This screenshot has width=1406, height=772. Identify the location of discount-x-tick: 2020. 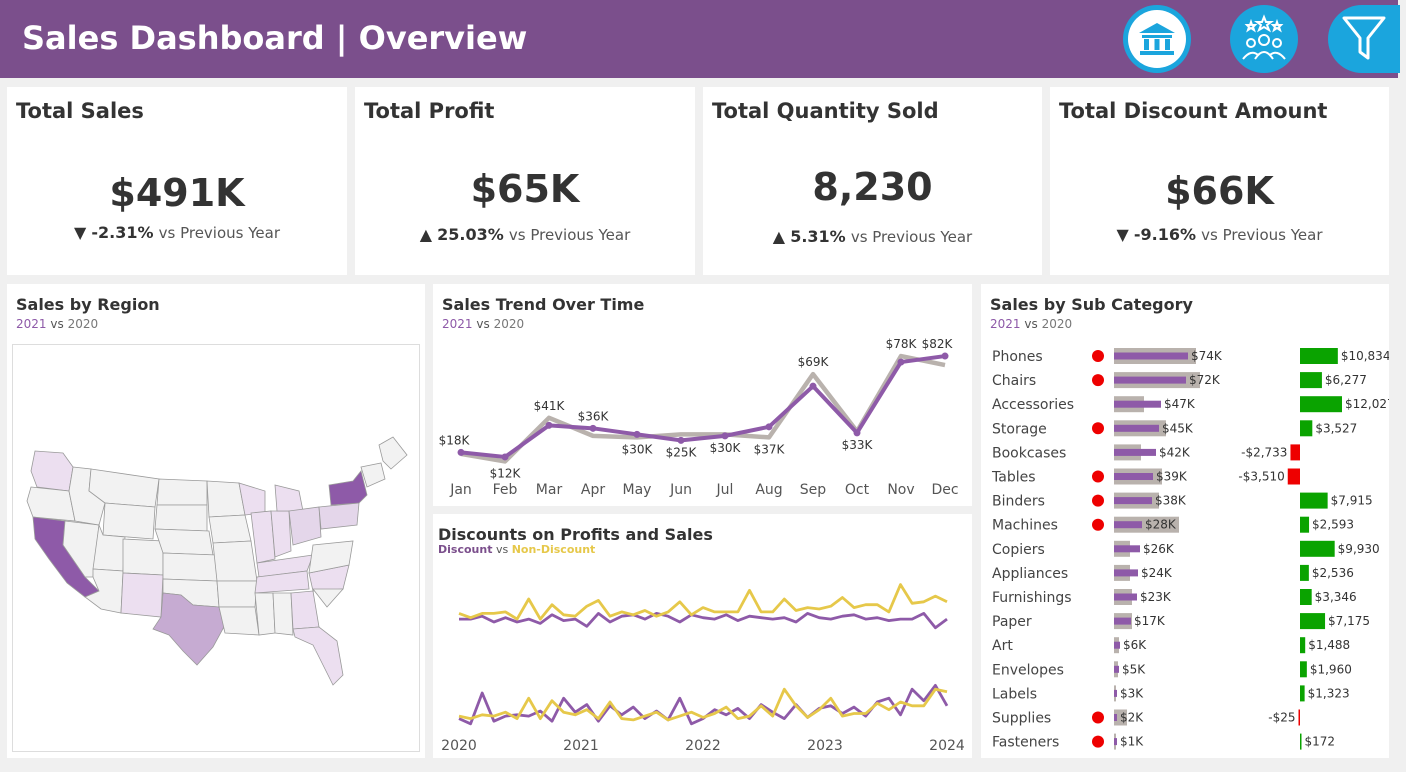
(459, 746).